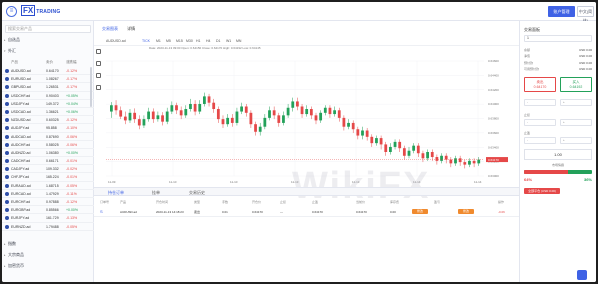 The width and height of the screenshot is (598, 284). I want to click on symbol-row: CADCHF.ad 0.66171 -0.01%, so click(48, 161).